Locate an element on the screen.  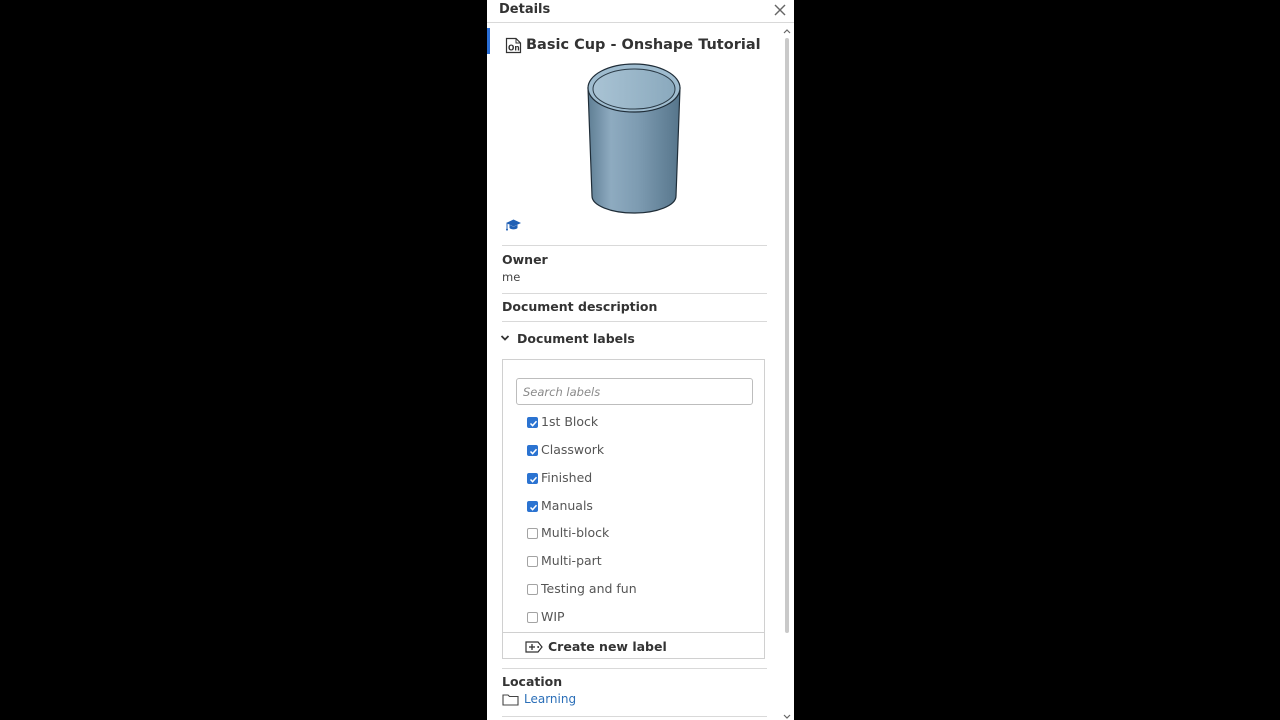
scroll-up-arrow-icon is located at coordinates (787, 31).